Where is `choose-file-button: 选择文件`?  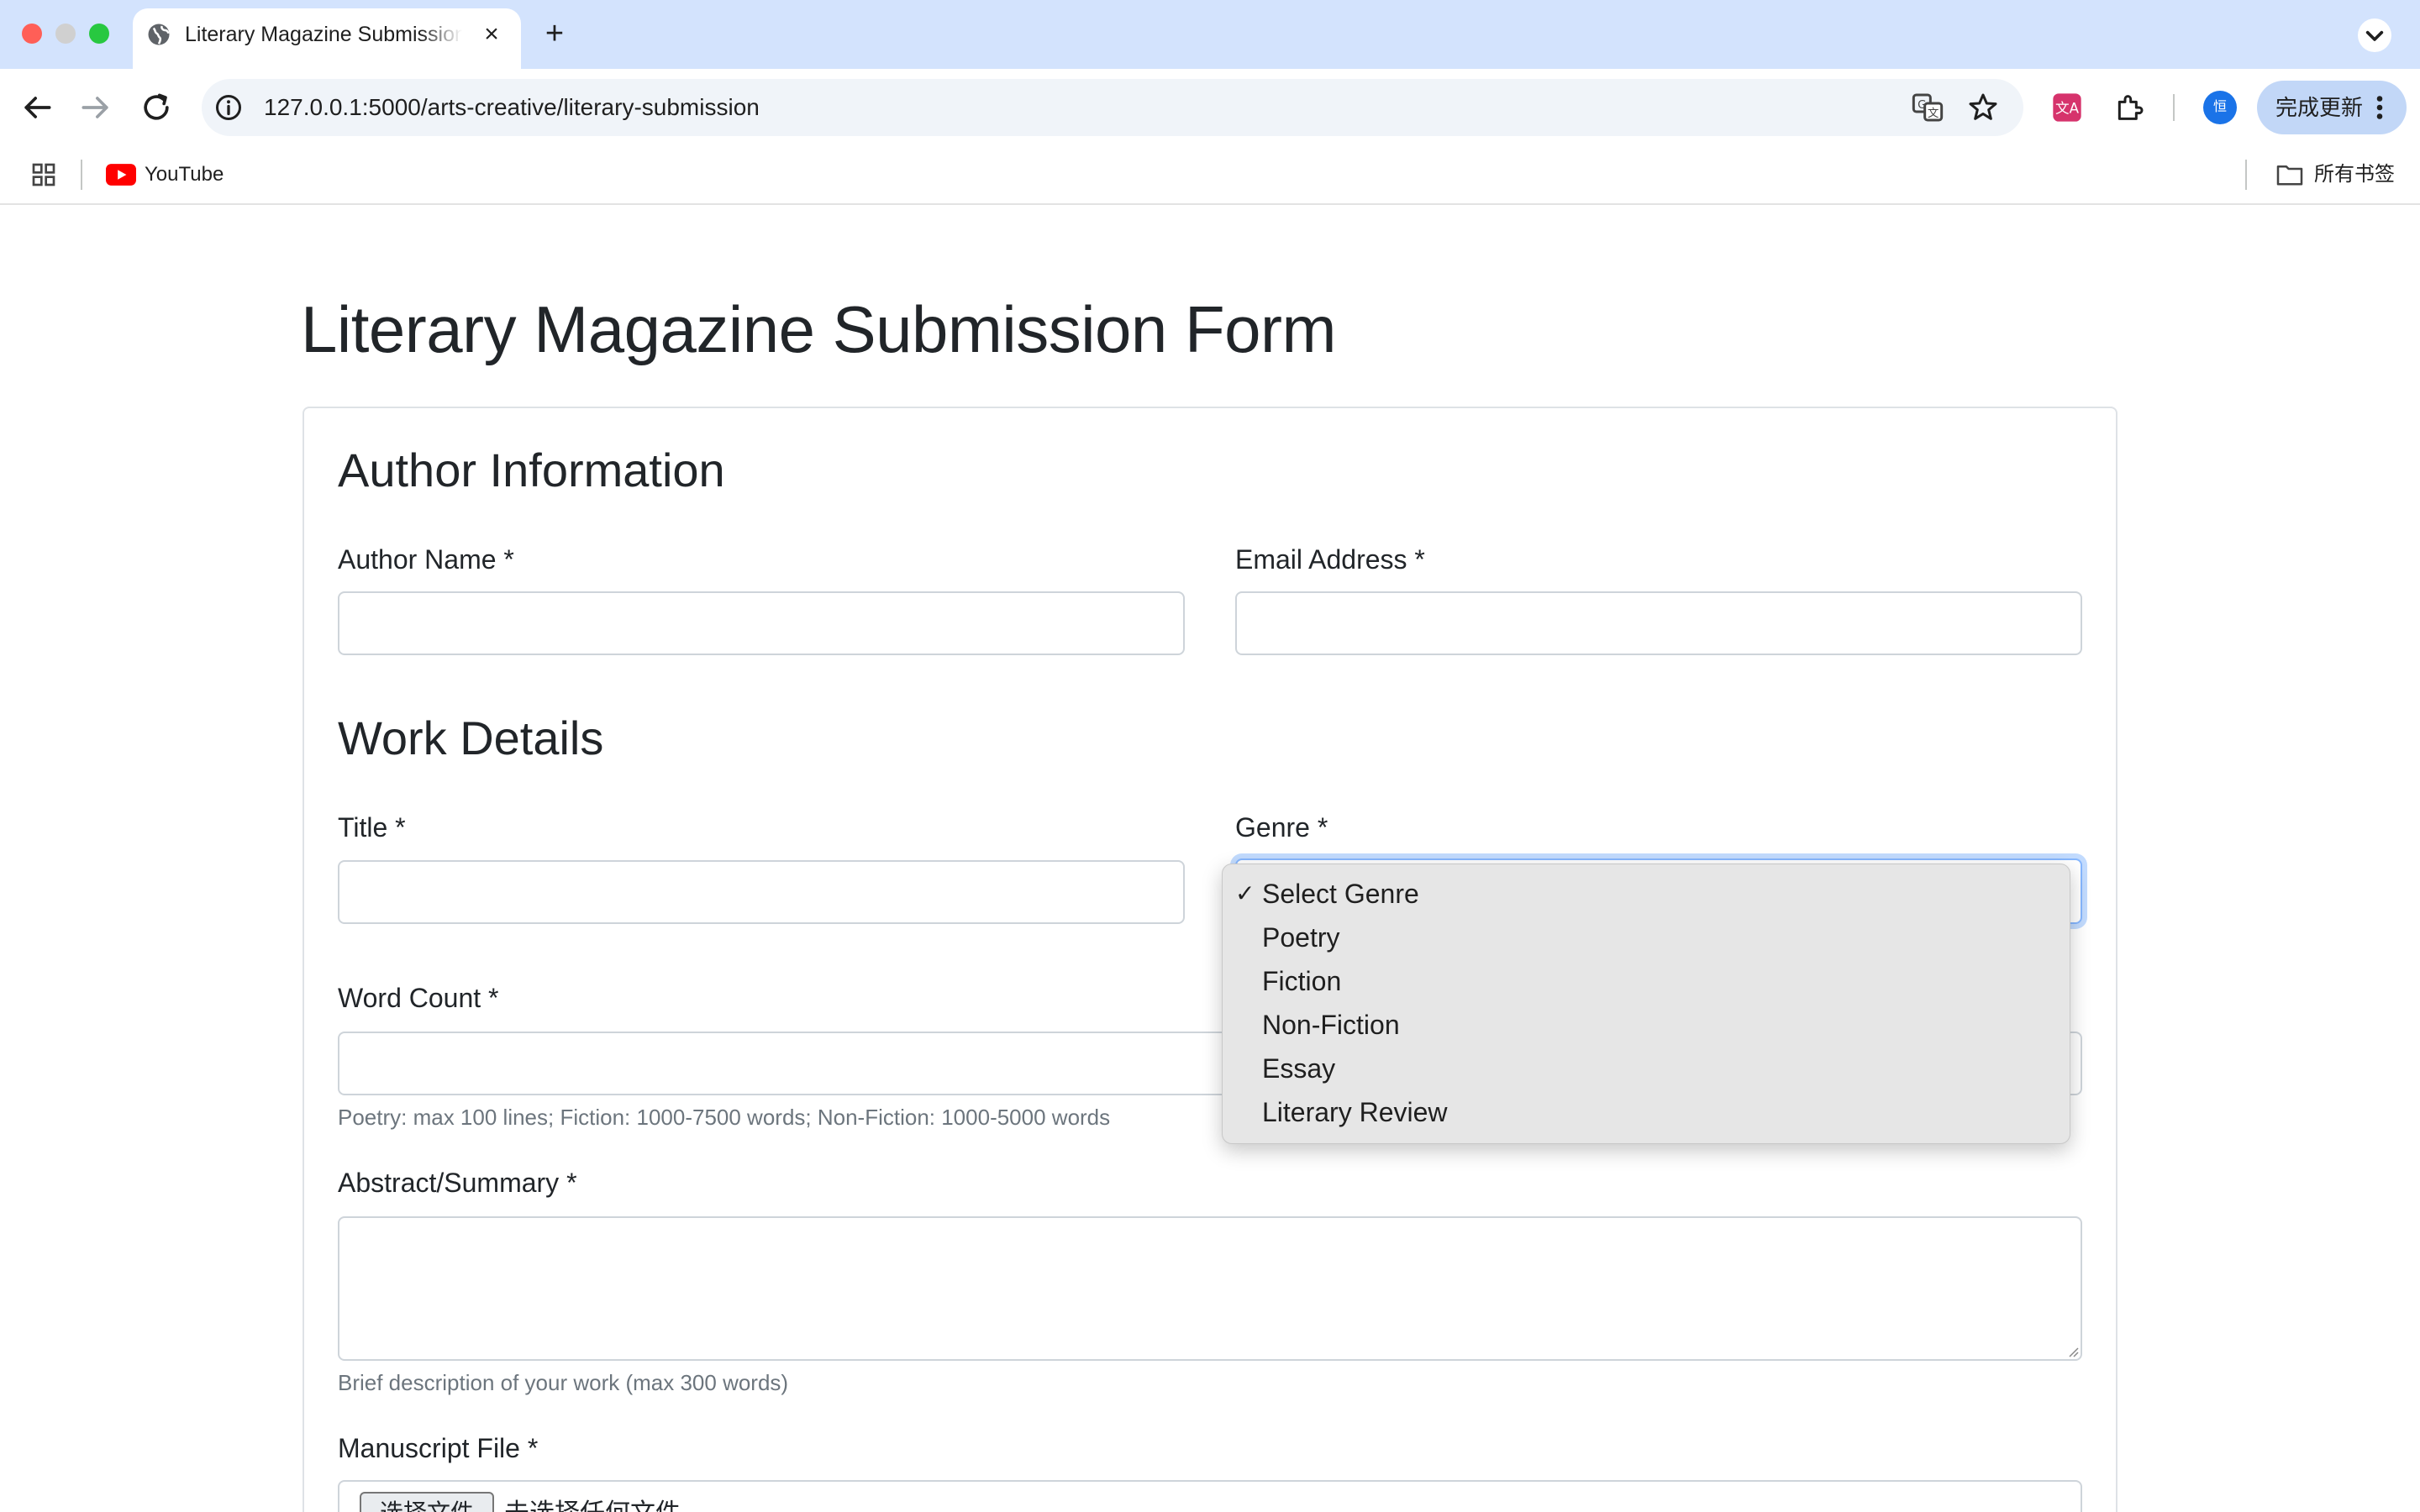
choose-file-button: 选择文件 is located at coordinates (427, 1502).